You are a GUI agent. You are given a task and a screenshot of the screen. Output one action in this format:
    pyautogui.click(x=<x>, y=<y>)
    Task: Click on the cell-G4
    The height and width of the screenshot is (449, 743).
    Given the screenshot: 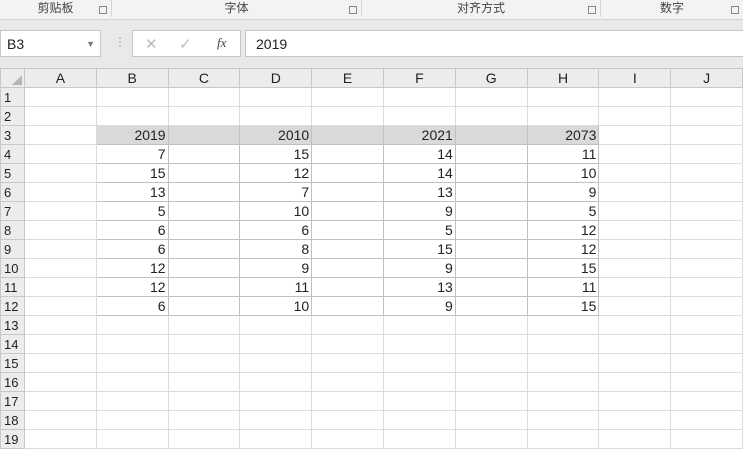 What is the action you would take?
    pyautogui.click(x=491, y=154)
    